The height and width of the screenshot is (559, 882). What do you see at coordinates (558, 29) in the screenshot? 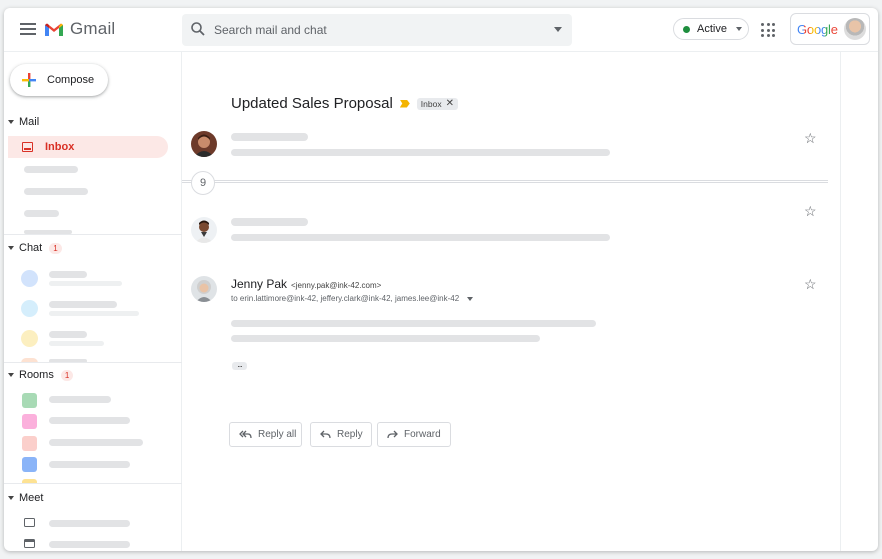
I see `search-options-icon` at bounding box center [558, 29].